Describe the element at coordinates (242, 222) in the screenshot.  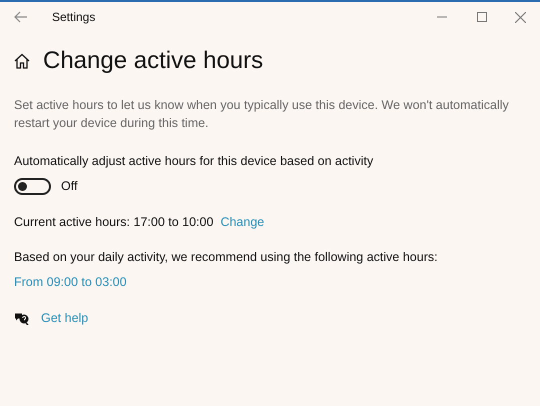
I see `change-link: Change` at that location.